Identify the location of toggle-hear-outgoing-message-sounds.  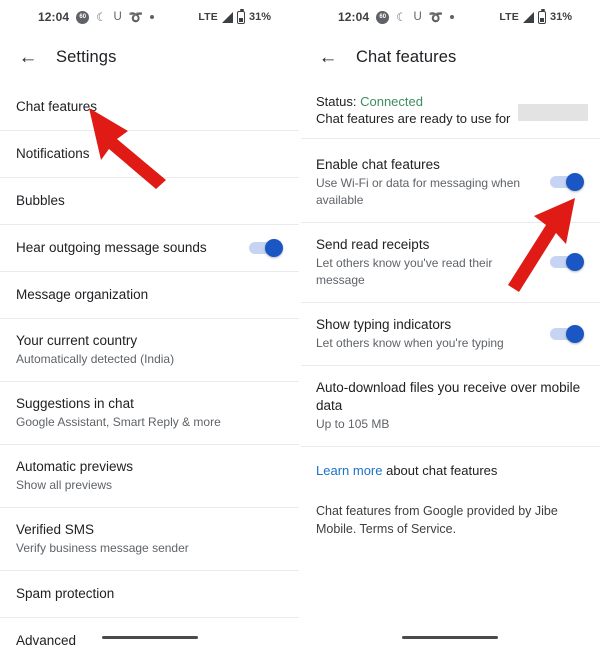
(266, 248).